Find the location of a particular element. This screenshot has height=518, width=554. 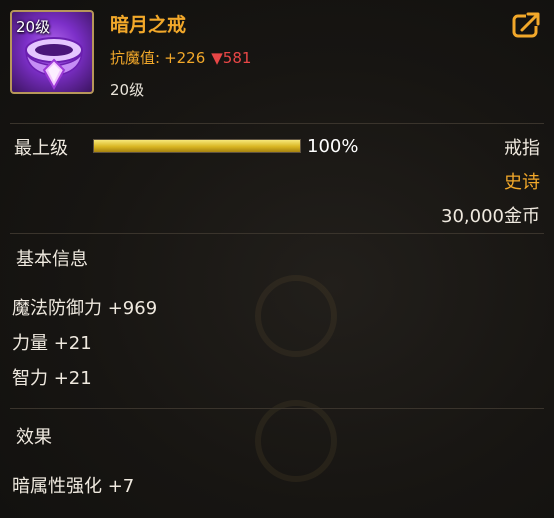

attribute-line: 智力 +21 is located at coordinates (52, 378).